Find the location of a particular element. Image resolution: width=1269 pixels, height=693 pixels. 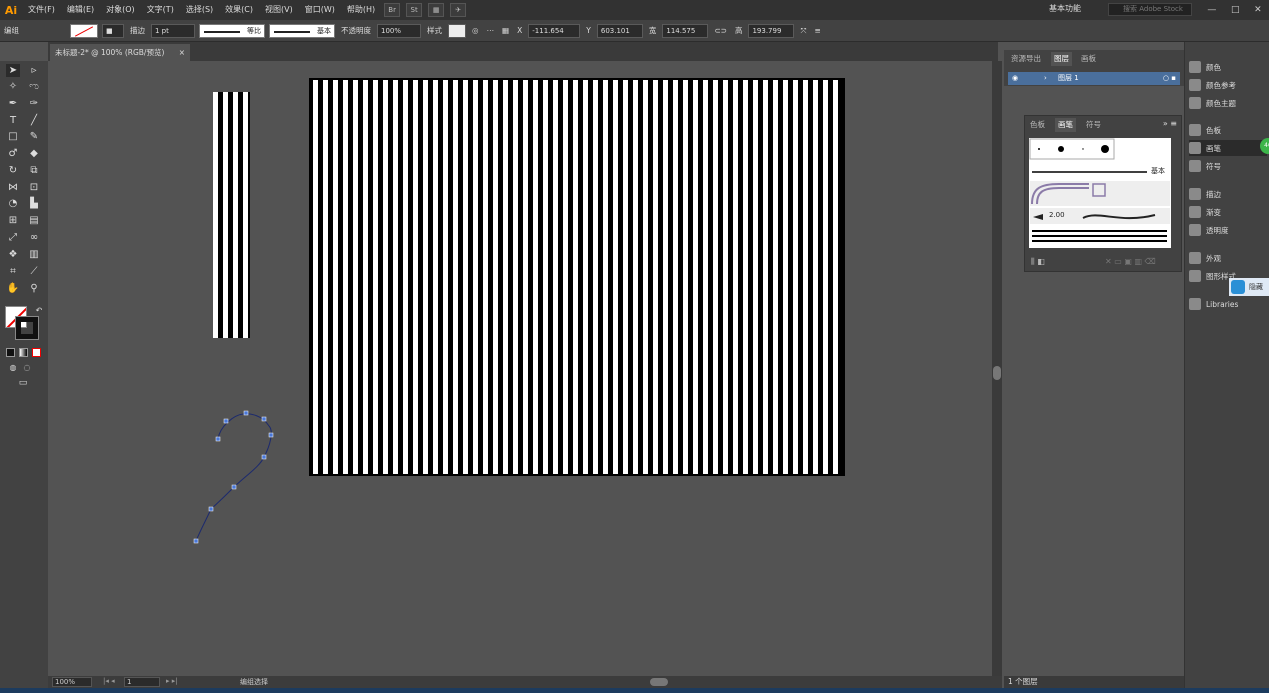

bridge-button: Br is located at coordinates (392, 10).